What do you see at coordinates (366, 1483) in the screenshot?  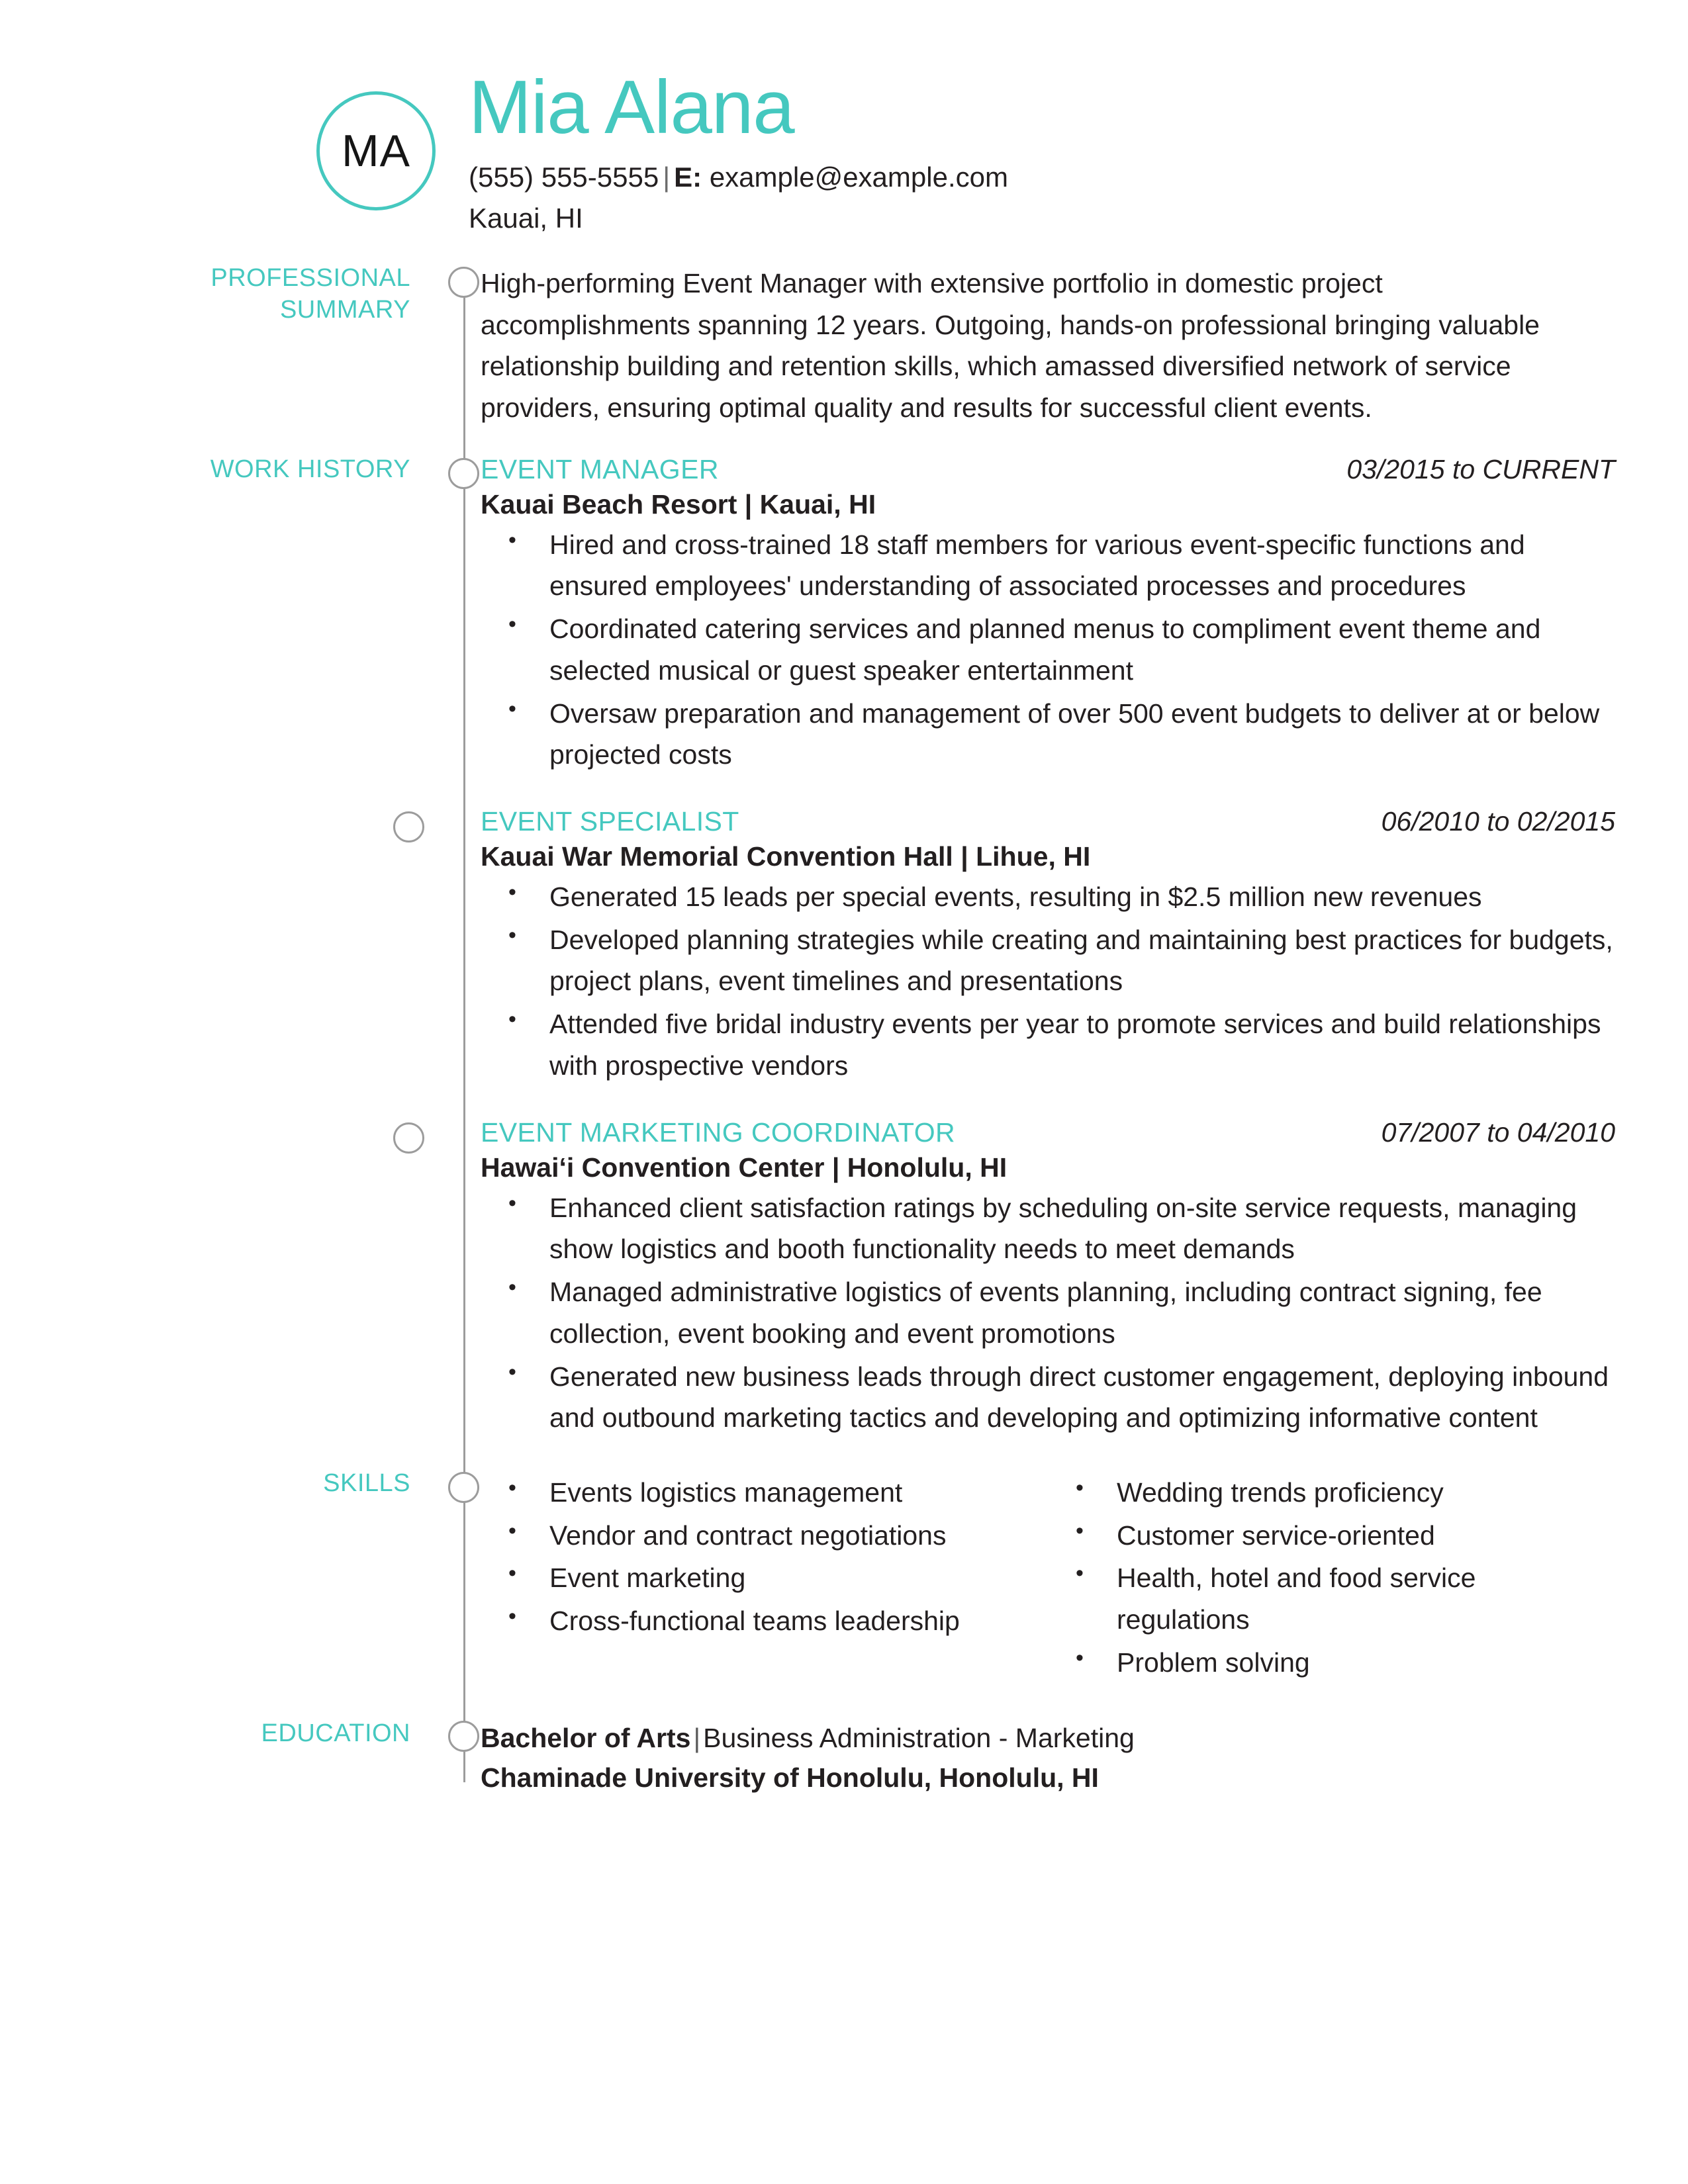 I see `section-label-skills: SKILLS` at bounding box center [366, 1483].